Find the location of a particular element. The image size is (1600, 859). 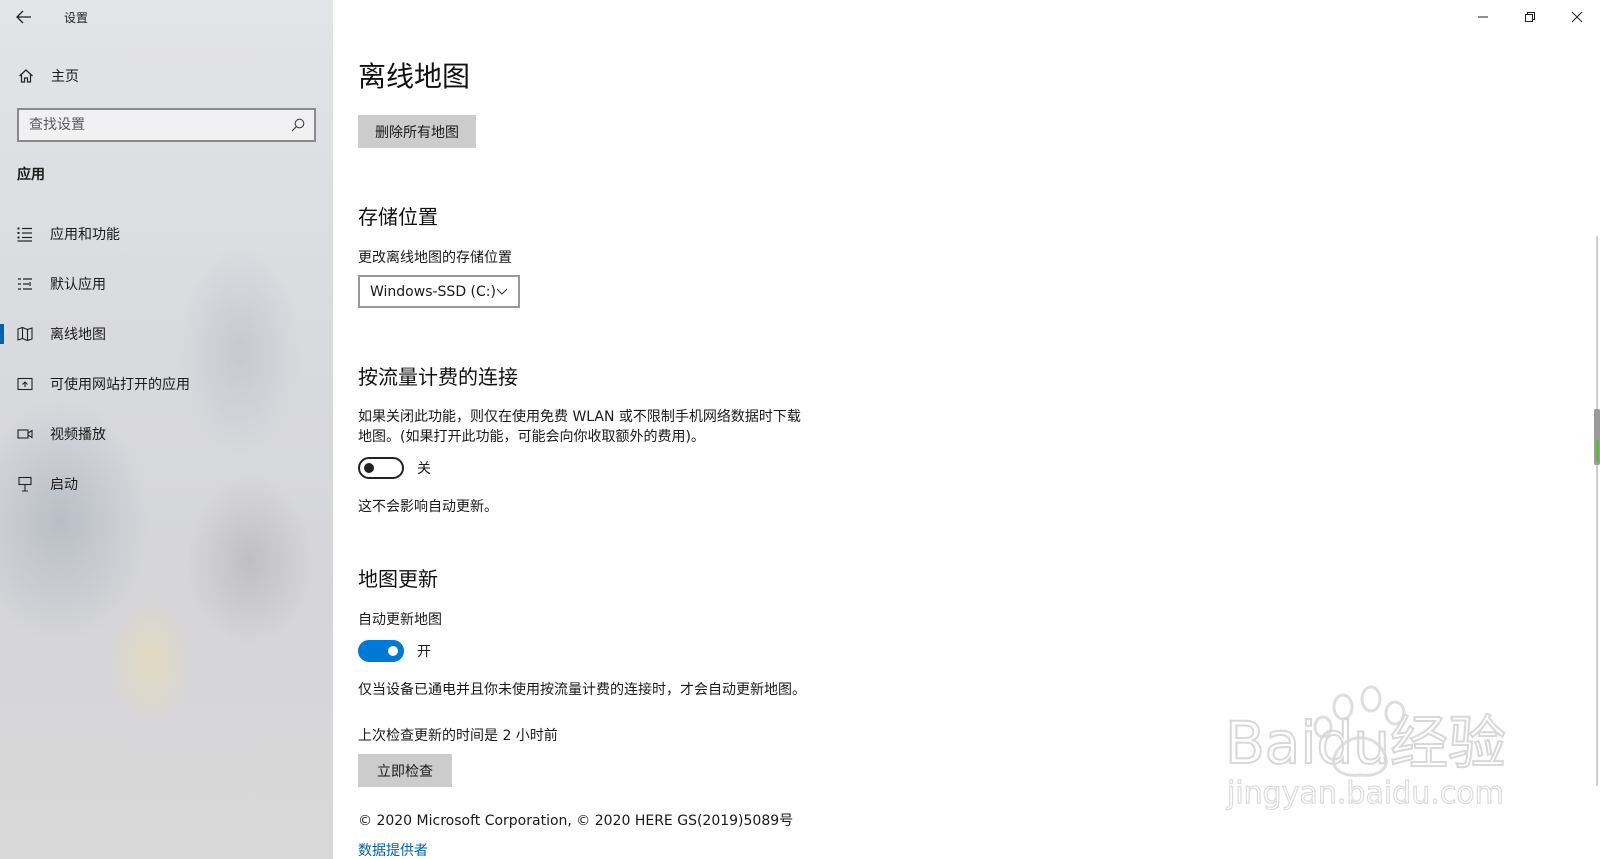

back-arrow-icon is located at coordinates (23, 17).